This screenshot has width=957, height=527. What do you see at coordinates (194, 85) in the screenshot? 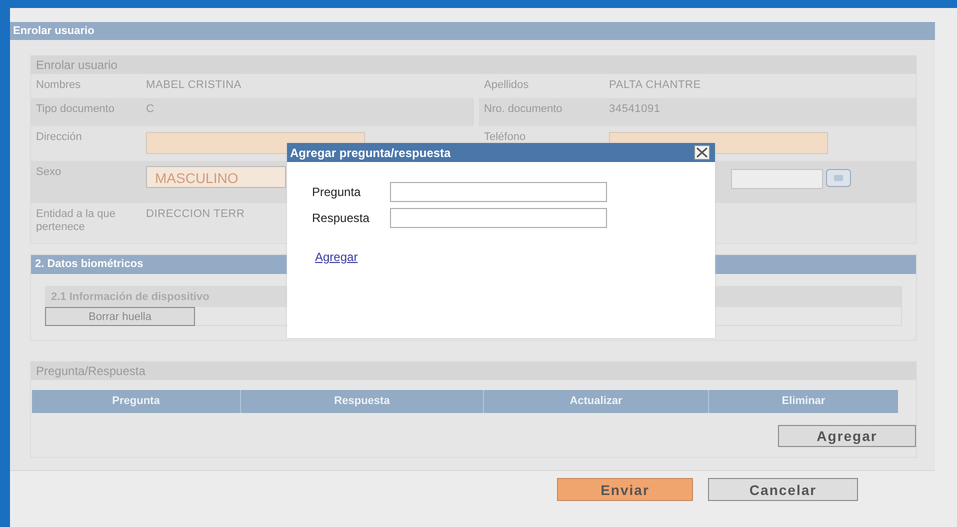
I see `field-value: MABEL CRISTINA` at bounding box center [194, 85].